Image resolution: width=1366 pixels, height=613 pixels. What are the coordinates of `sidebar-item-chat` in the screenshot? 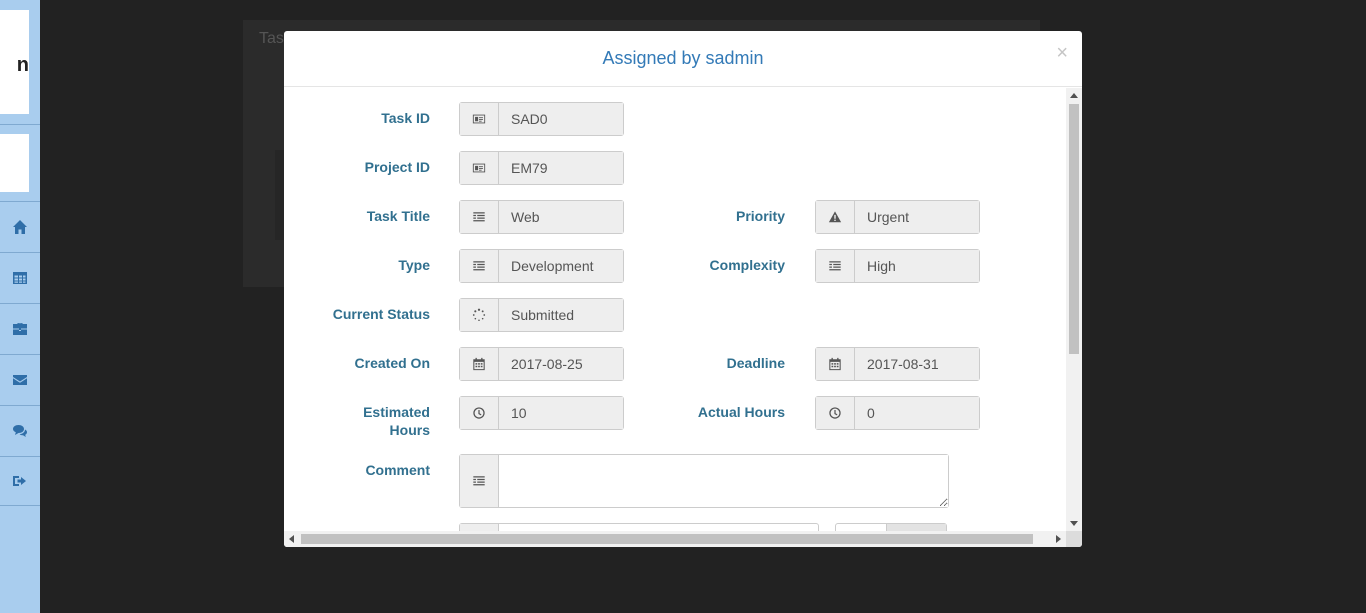 It's located at (20, 430).